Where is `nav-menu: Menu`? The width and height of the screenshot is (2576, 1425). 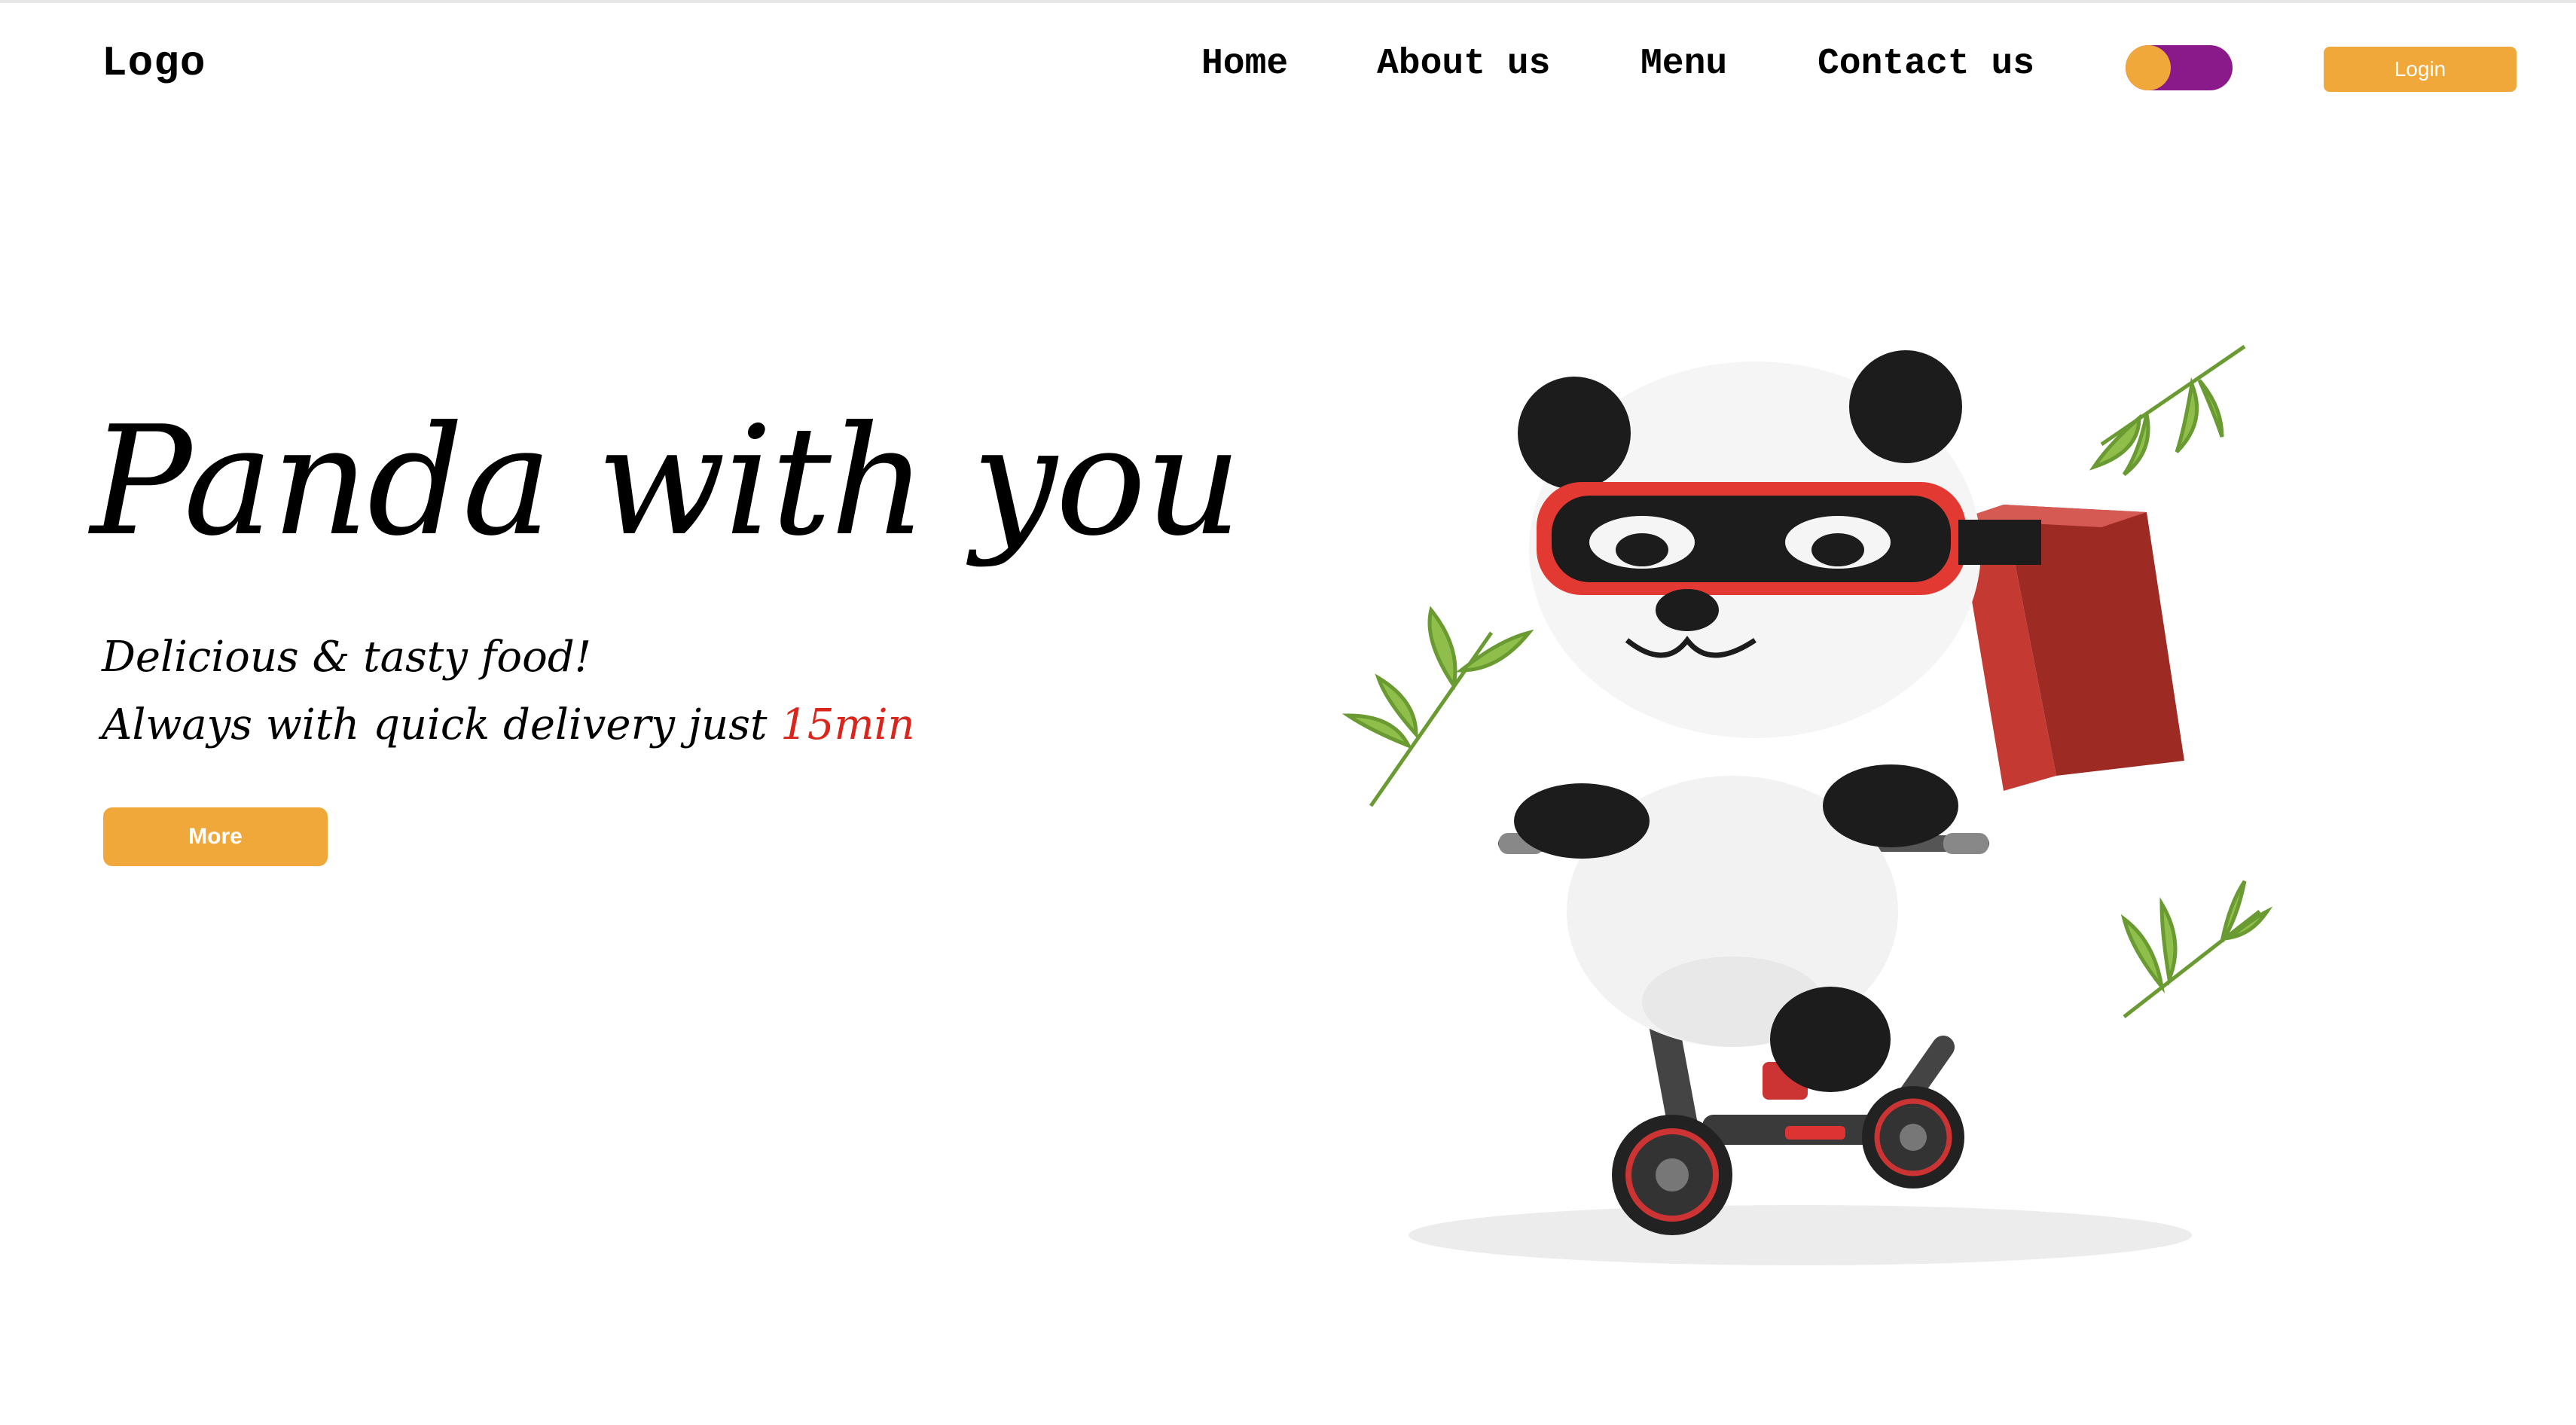 nav-menu: Menu is located at coordinates (1684, 64).